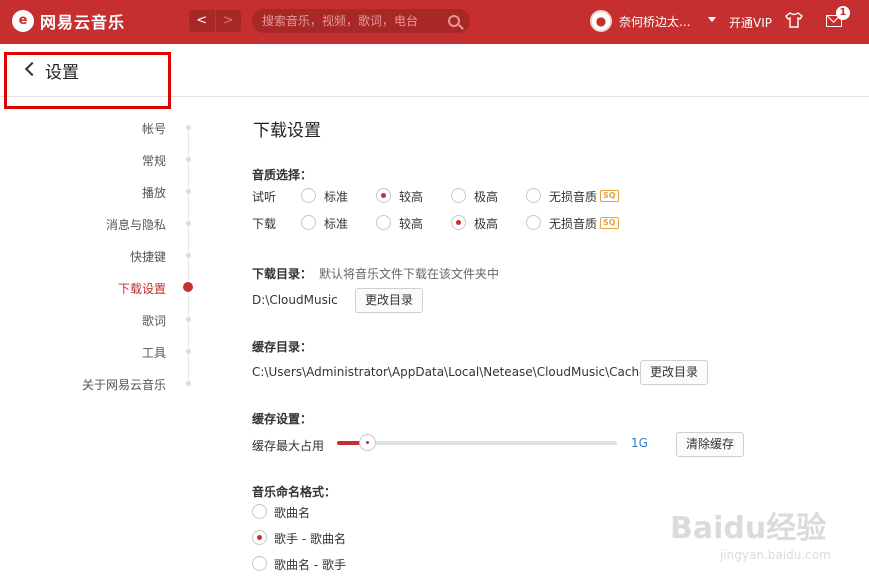 Image resolution: width=869 pixels, height=579 pixels. Describe the element at coordinates (389, 300) in the screenshot. I see `change-download-dir-button: 更改目录` at that location.